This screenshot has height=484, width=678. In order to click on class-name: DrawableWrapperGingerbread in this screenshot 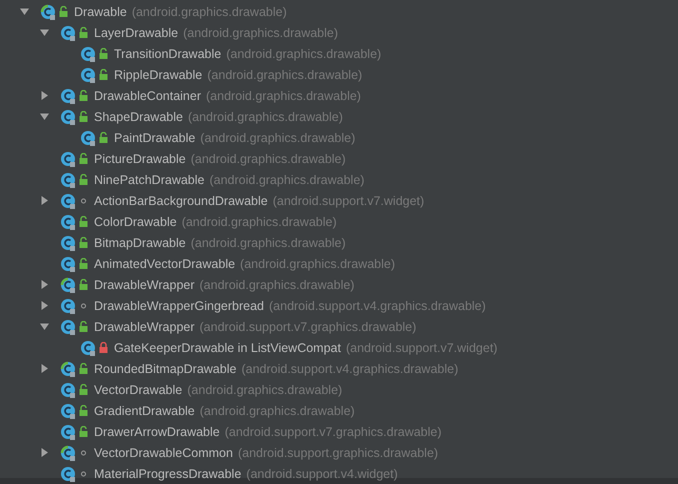, I will do `click(179, 305)`.